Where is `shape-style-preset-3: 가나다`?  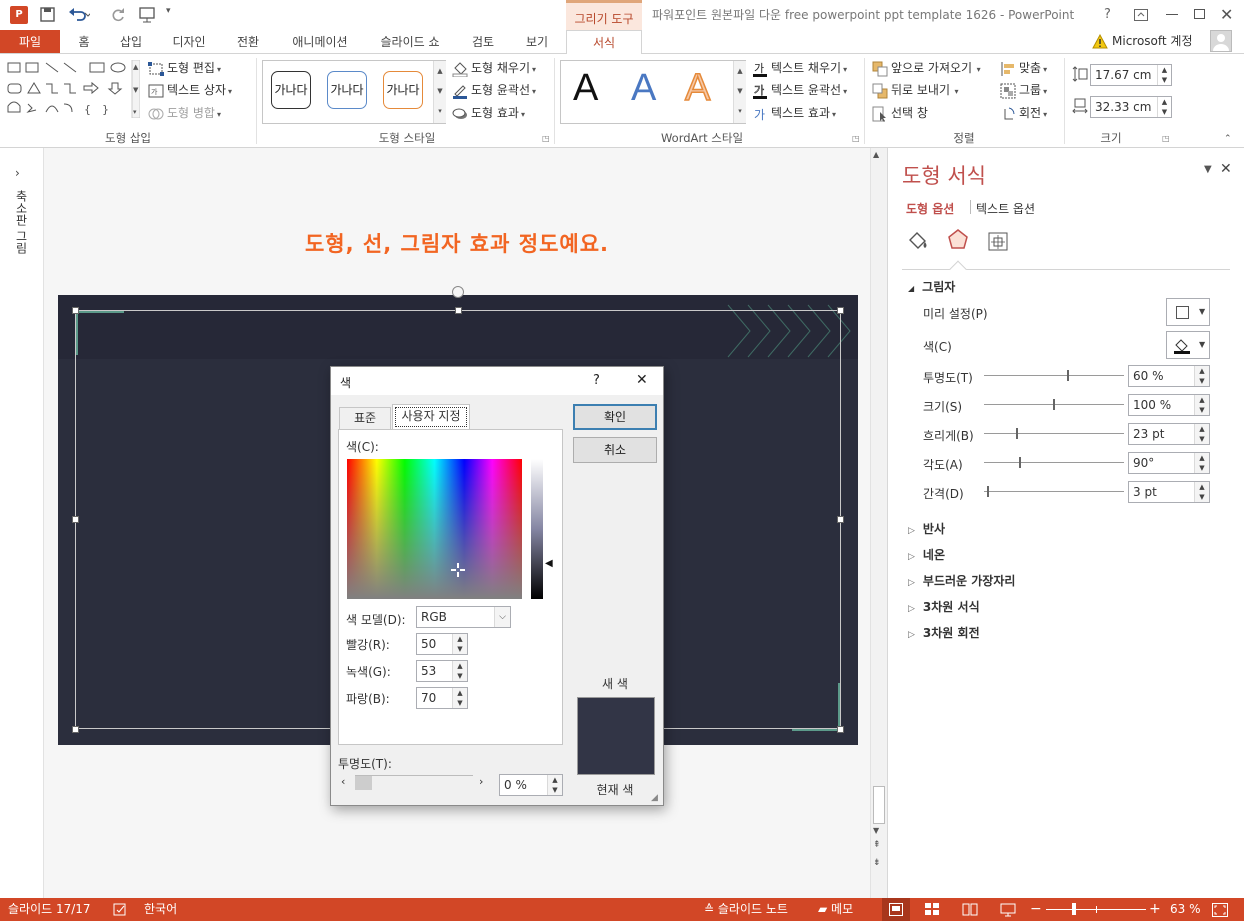
shape-style-preset-3: 가나다 is located at coordinates (403, 90).